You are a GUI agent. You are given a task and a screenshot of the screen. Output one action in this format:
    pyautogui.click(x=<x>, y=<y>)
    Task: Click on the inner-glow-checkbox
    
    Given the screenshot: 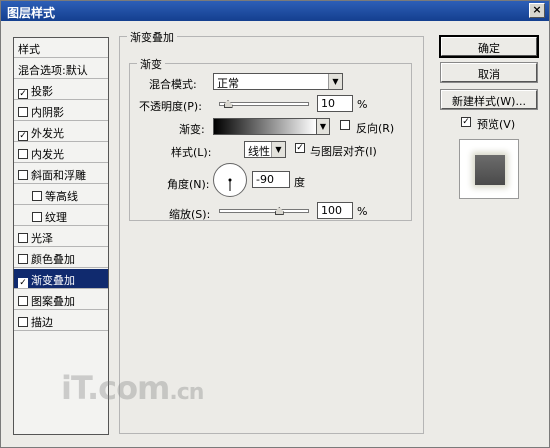 What is the action you would take?
    pyautogui.click(x=23, y=154)
    